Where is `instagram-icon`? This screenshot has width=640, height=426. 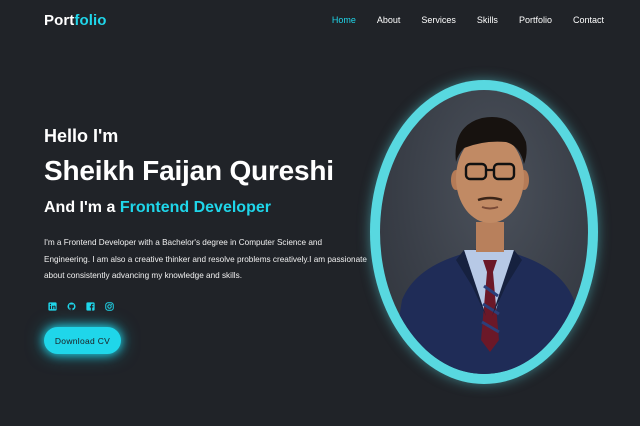
instagram-icon is located at coordinates (109, 306).